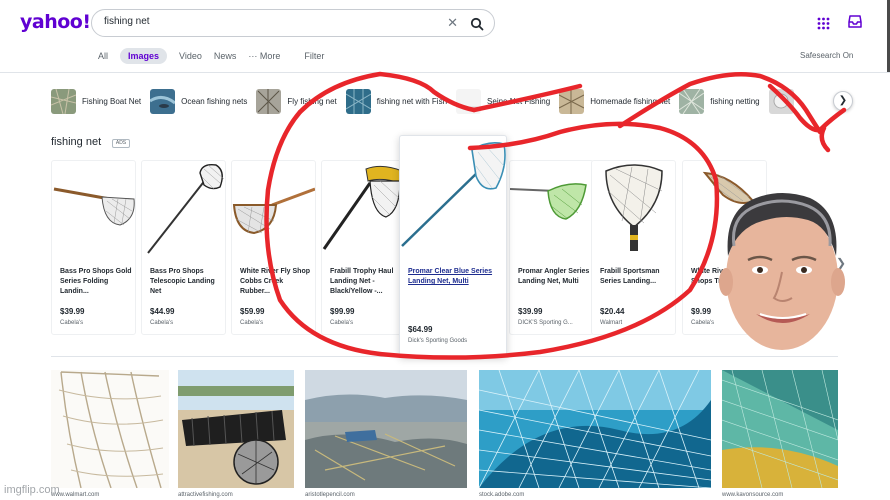 This screenshot has width=890, height=500. What do you see at coordinates (612, 311) in the screenshot?
I see `product-price: $20.44` at bounding box center [612, 311].